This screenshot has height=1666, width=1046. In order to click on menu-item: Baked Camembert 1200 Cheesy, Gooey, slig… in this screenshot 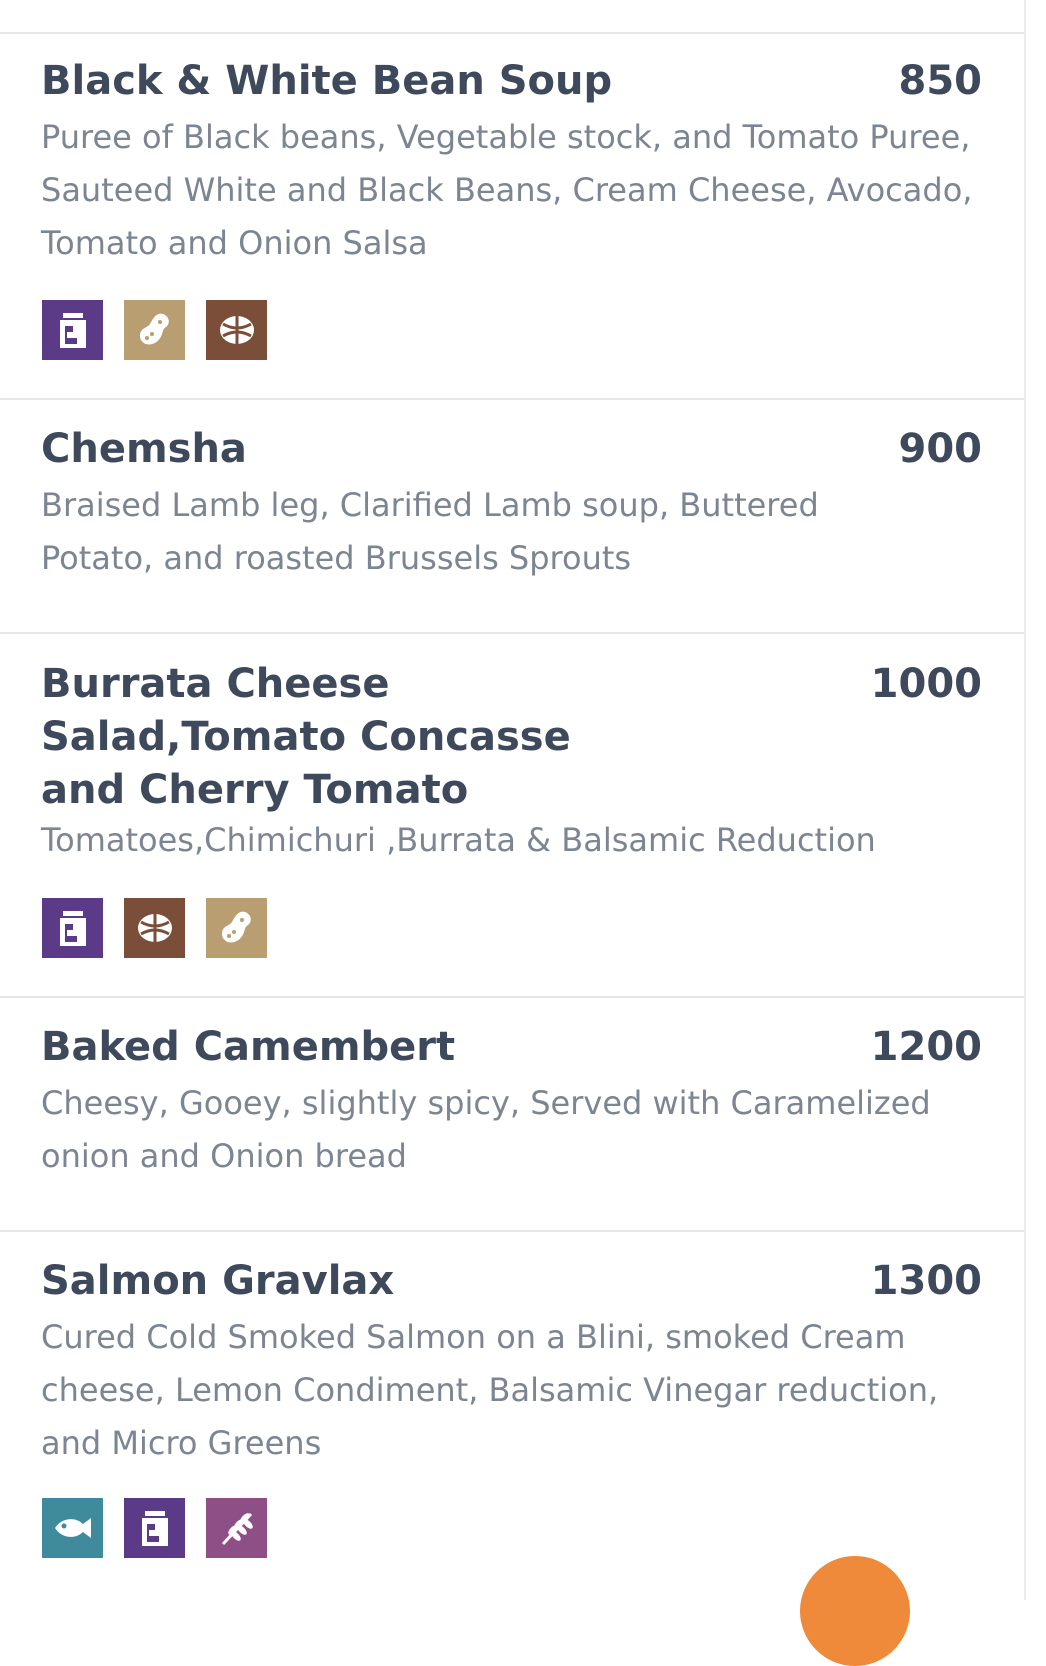, I will do `click(512, 1115)`.